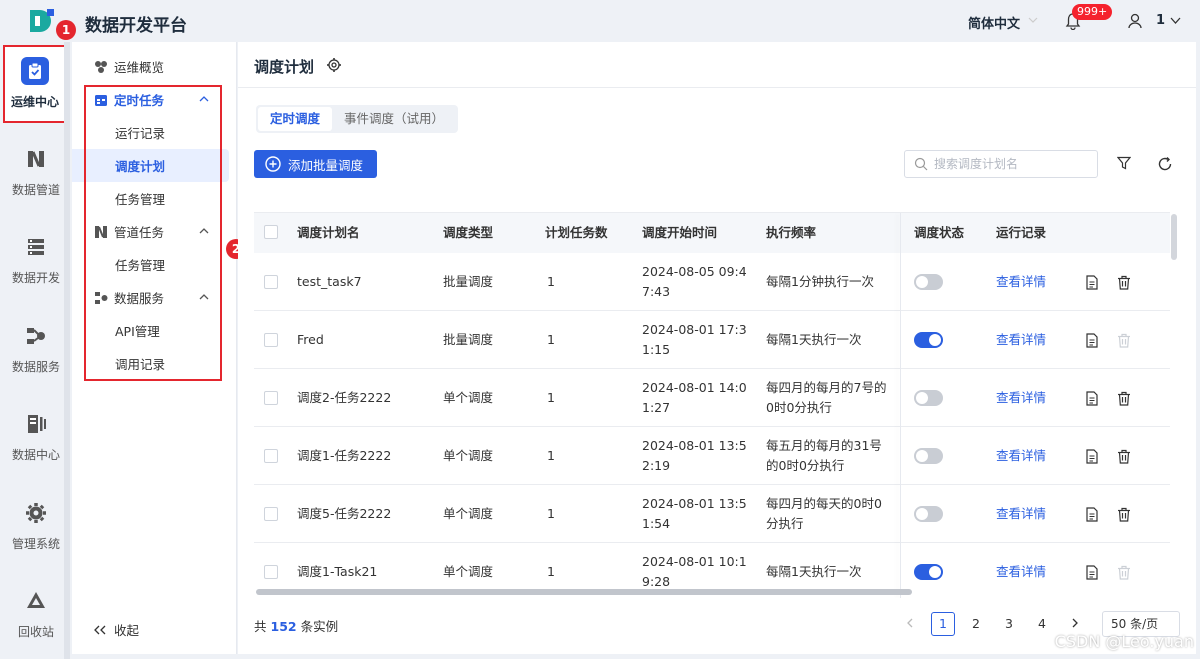  I want to click on select-all-checkbox, so click(271, 232).